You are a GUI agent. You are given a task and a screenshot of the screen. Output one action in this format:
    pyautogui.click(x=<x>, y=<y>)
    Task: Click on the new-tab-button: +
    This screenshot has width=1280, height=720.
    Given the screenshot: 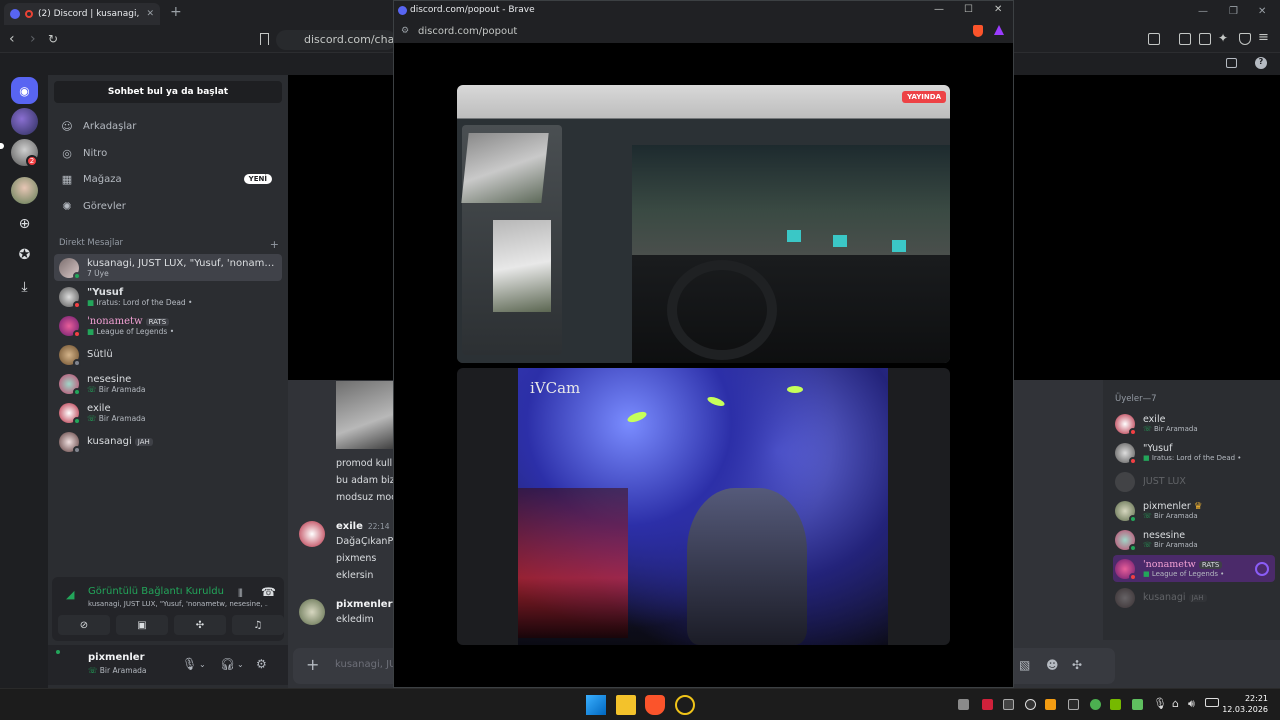 What is the action you would take?
    pyautogui.click(x=176, y=12)
    